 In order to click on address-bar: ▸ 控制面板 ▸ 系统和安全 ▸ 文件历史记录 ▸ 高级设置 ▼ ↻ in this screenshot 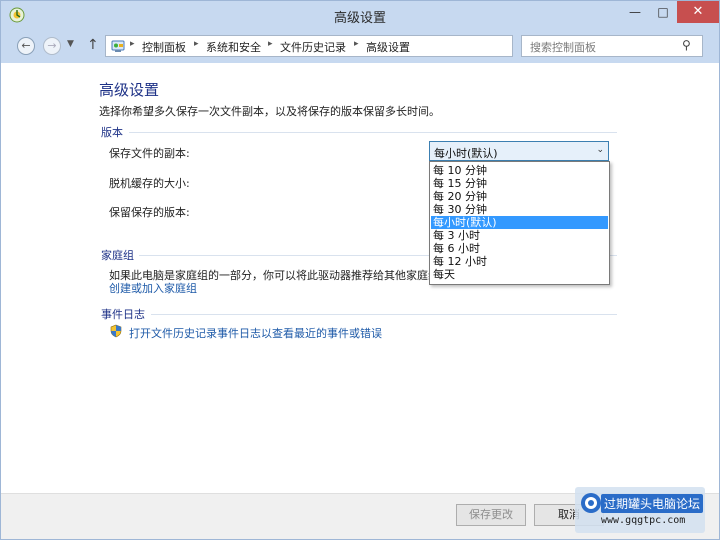, I will do `click(354, 46)`.